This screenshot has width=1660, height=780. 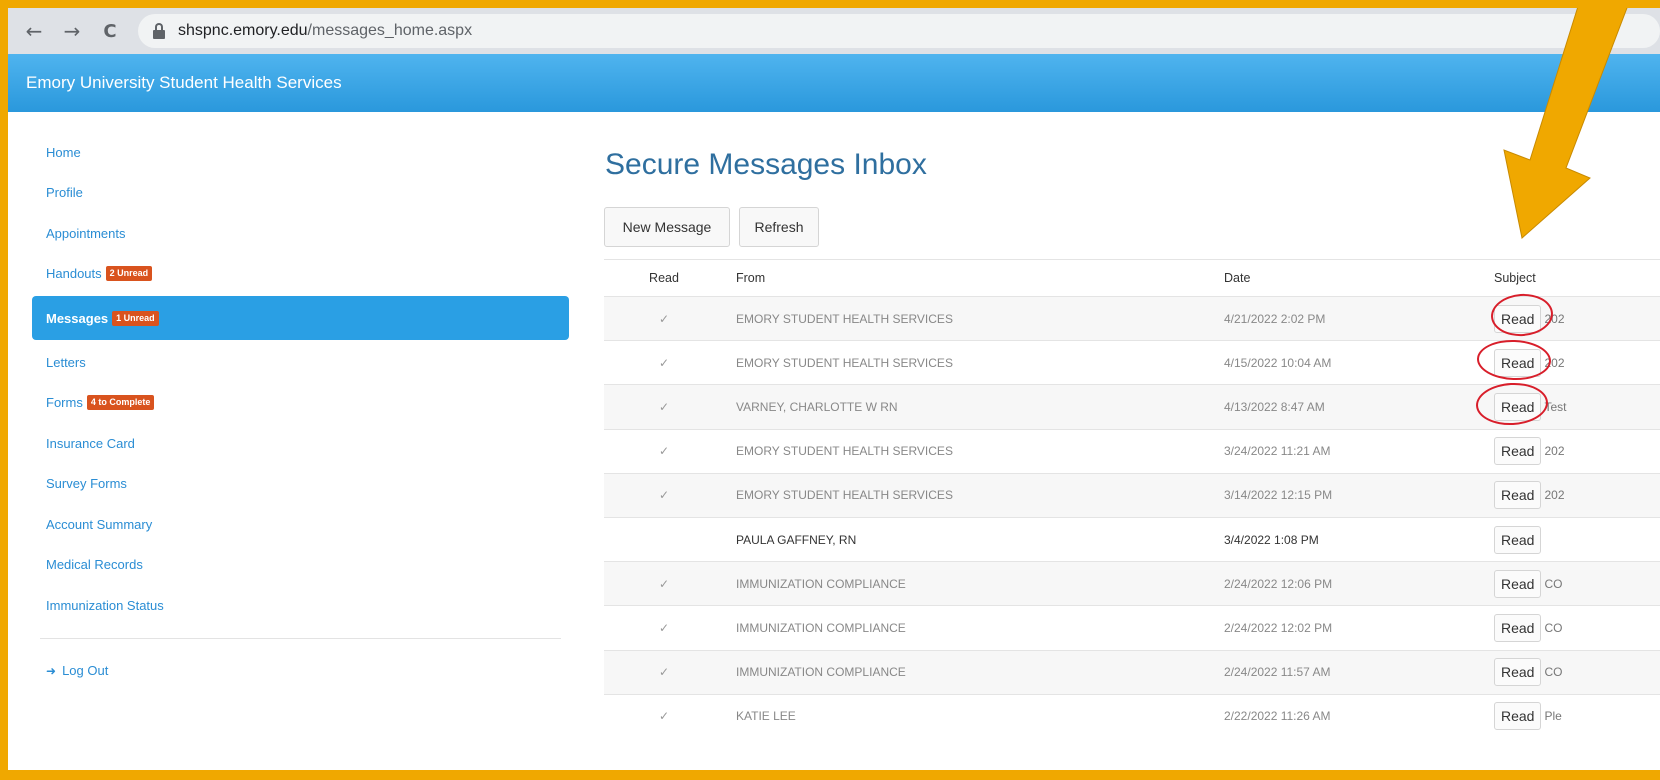 I want to click on sidebar-item-label: Immunization Status, so click(x=105, y=605).